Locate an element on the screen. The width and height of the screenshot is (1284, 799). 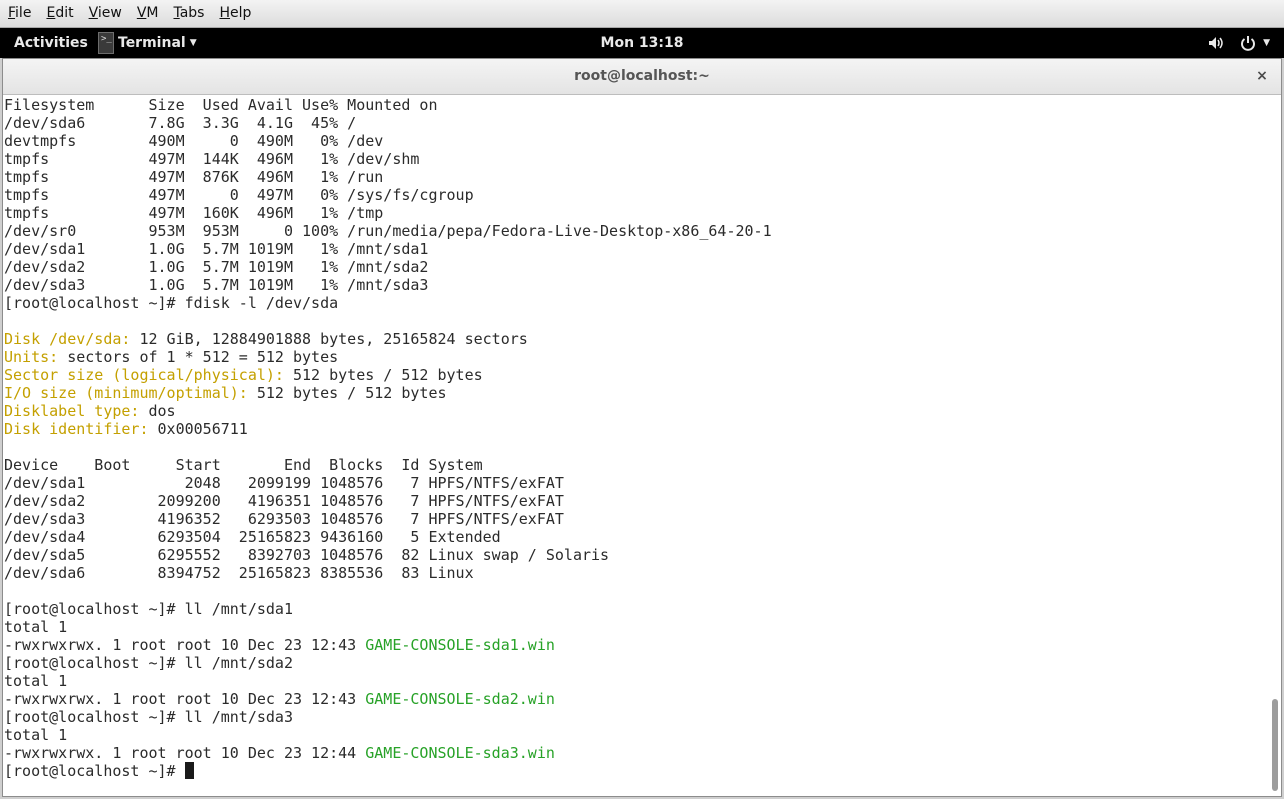
close-icon: × is located at coordinates (1262, 76).